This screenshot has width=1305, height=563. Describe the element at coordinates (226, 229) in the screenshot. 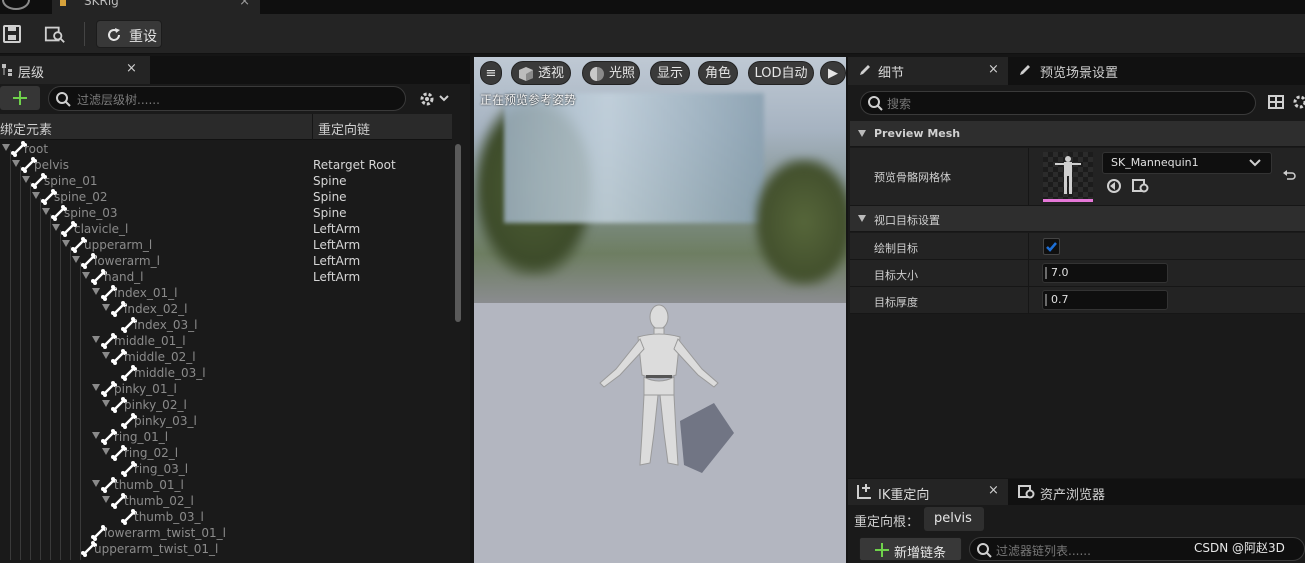

I see `tree-row: clavicle_l LeftArm` at that location.